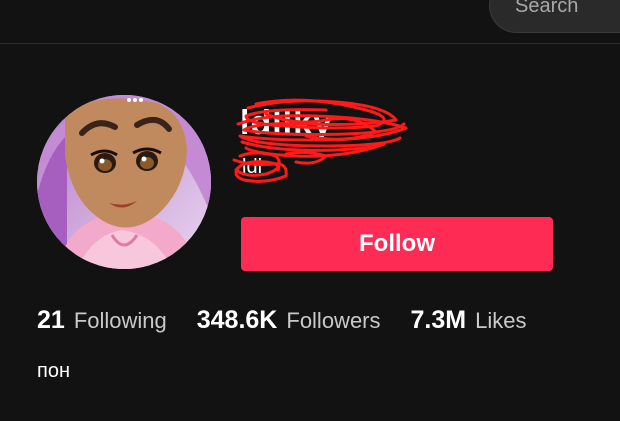  I want to click on red-scribble-redaction, so click(320, 140).